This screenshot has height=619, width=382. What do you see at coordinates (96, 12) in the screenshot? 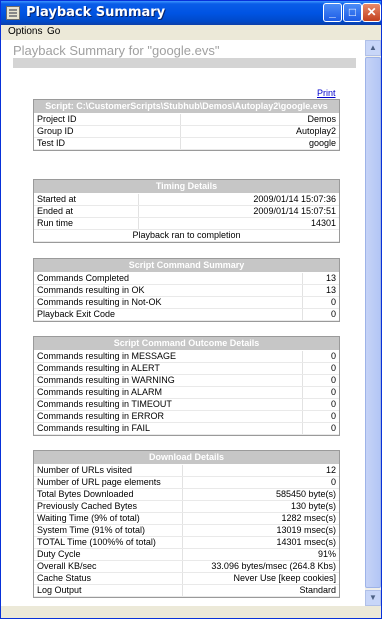
I see `window-title: Playback Summary` at bounding box center [96, 12].